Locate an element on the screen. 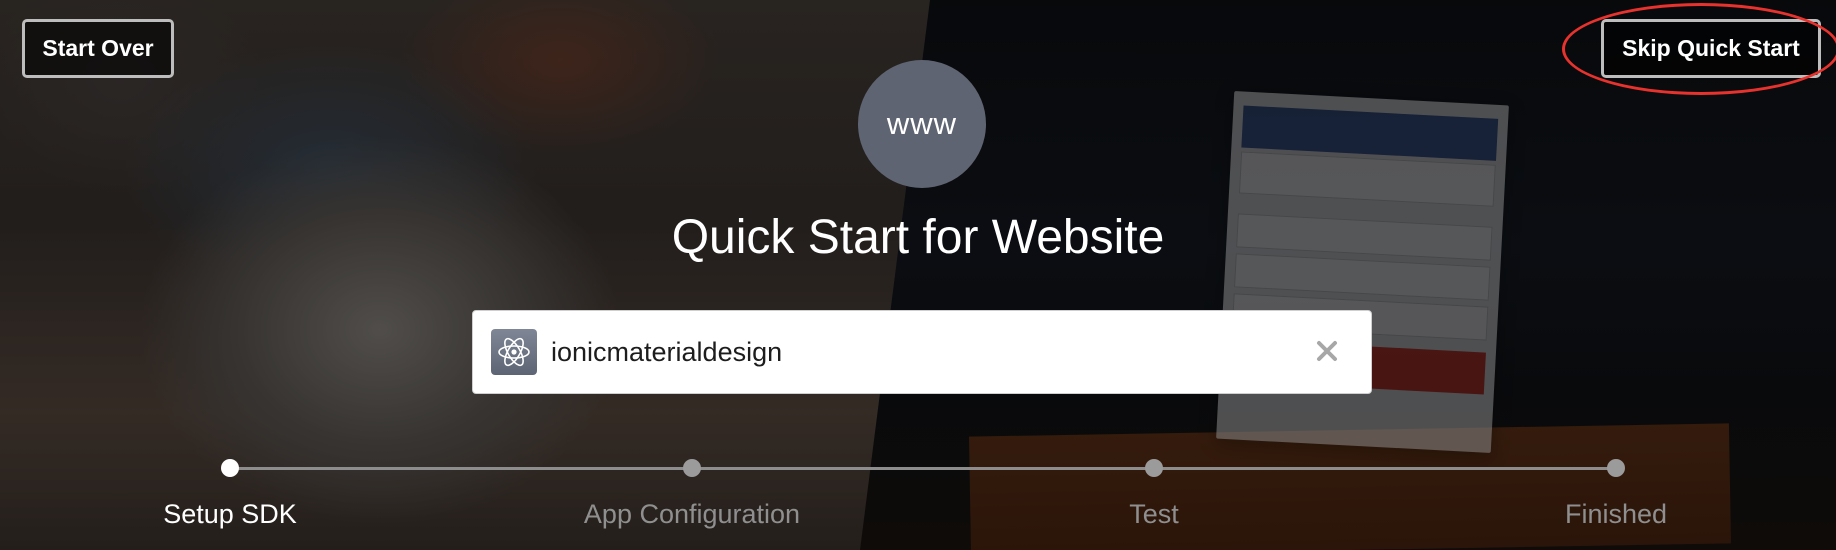 The height and width of the screenshot is (550, 1836). start-over-button: Start Over is located at coordinates (98, 48).